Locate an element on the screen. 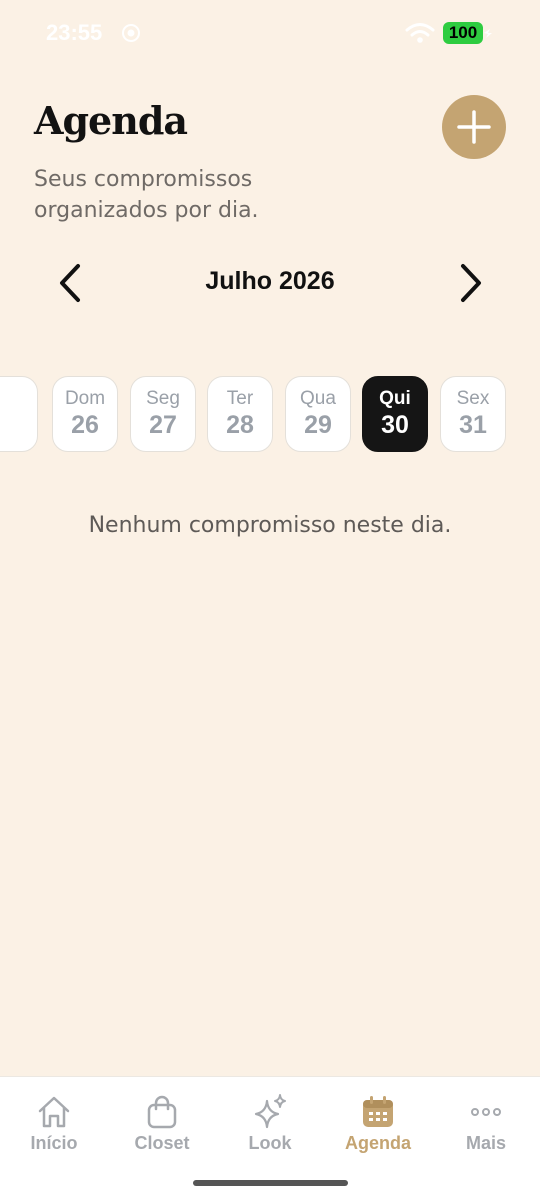  calendar-icon is located at coordinates (378, 1111).